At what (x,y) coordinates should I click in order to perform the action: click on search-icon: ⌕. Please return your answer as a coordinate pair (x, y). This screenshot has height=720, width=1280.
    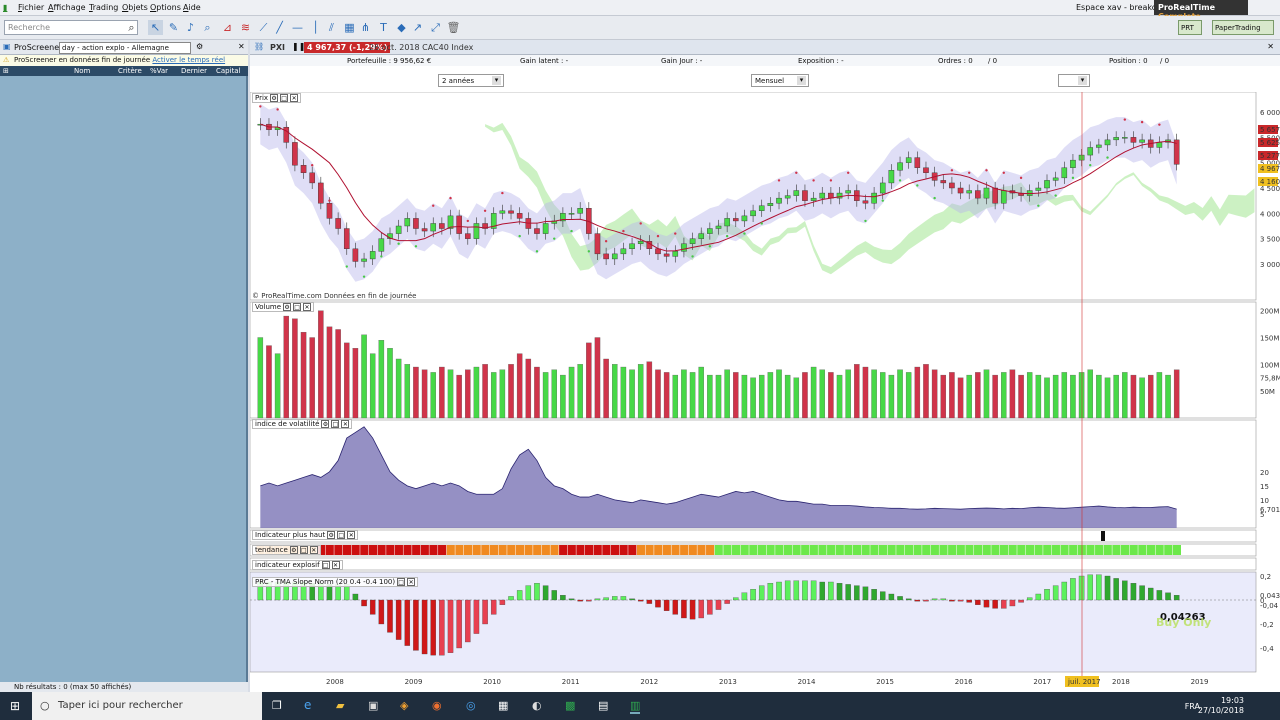
    Looking at the image, I should click on (131, 27).